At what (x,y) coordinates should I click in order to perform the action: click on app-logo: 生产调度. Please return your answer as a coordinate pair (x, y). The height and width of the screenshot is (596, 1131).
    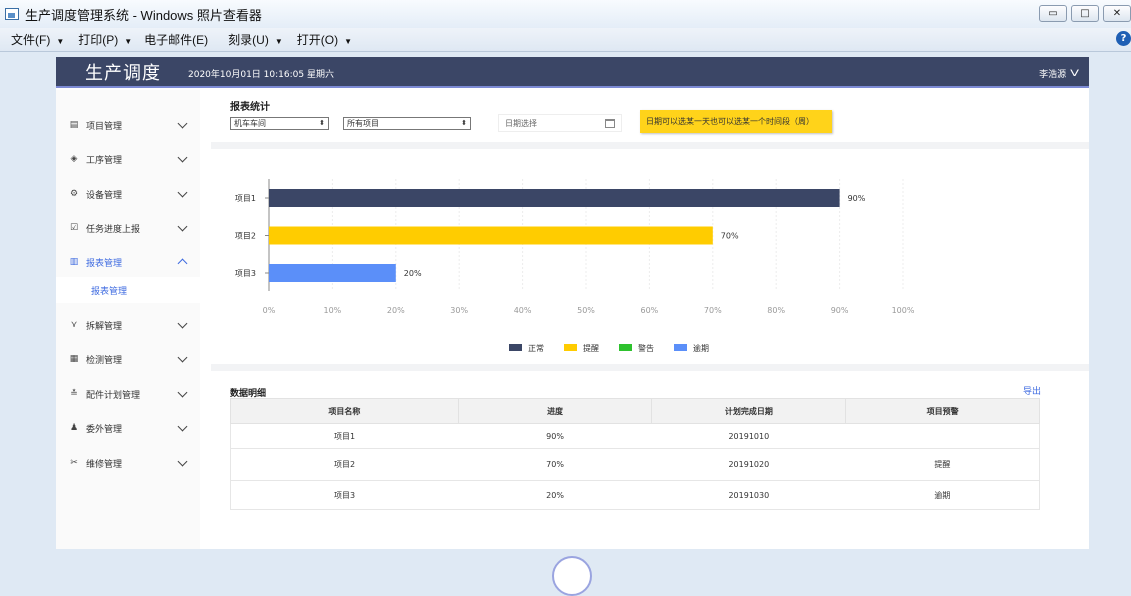
    Looking at the image, I should click on (123, 73).